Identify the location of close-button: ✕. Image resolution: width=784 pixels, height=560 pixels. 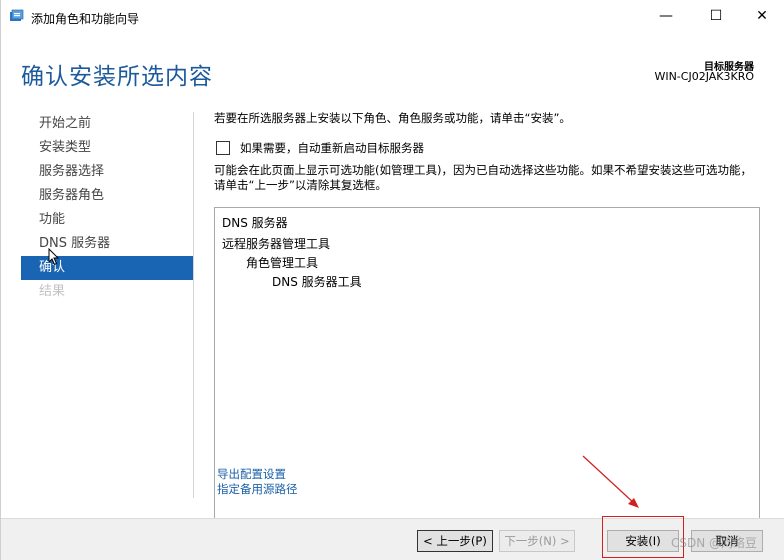
(761, 16).